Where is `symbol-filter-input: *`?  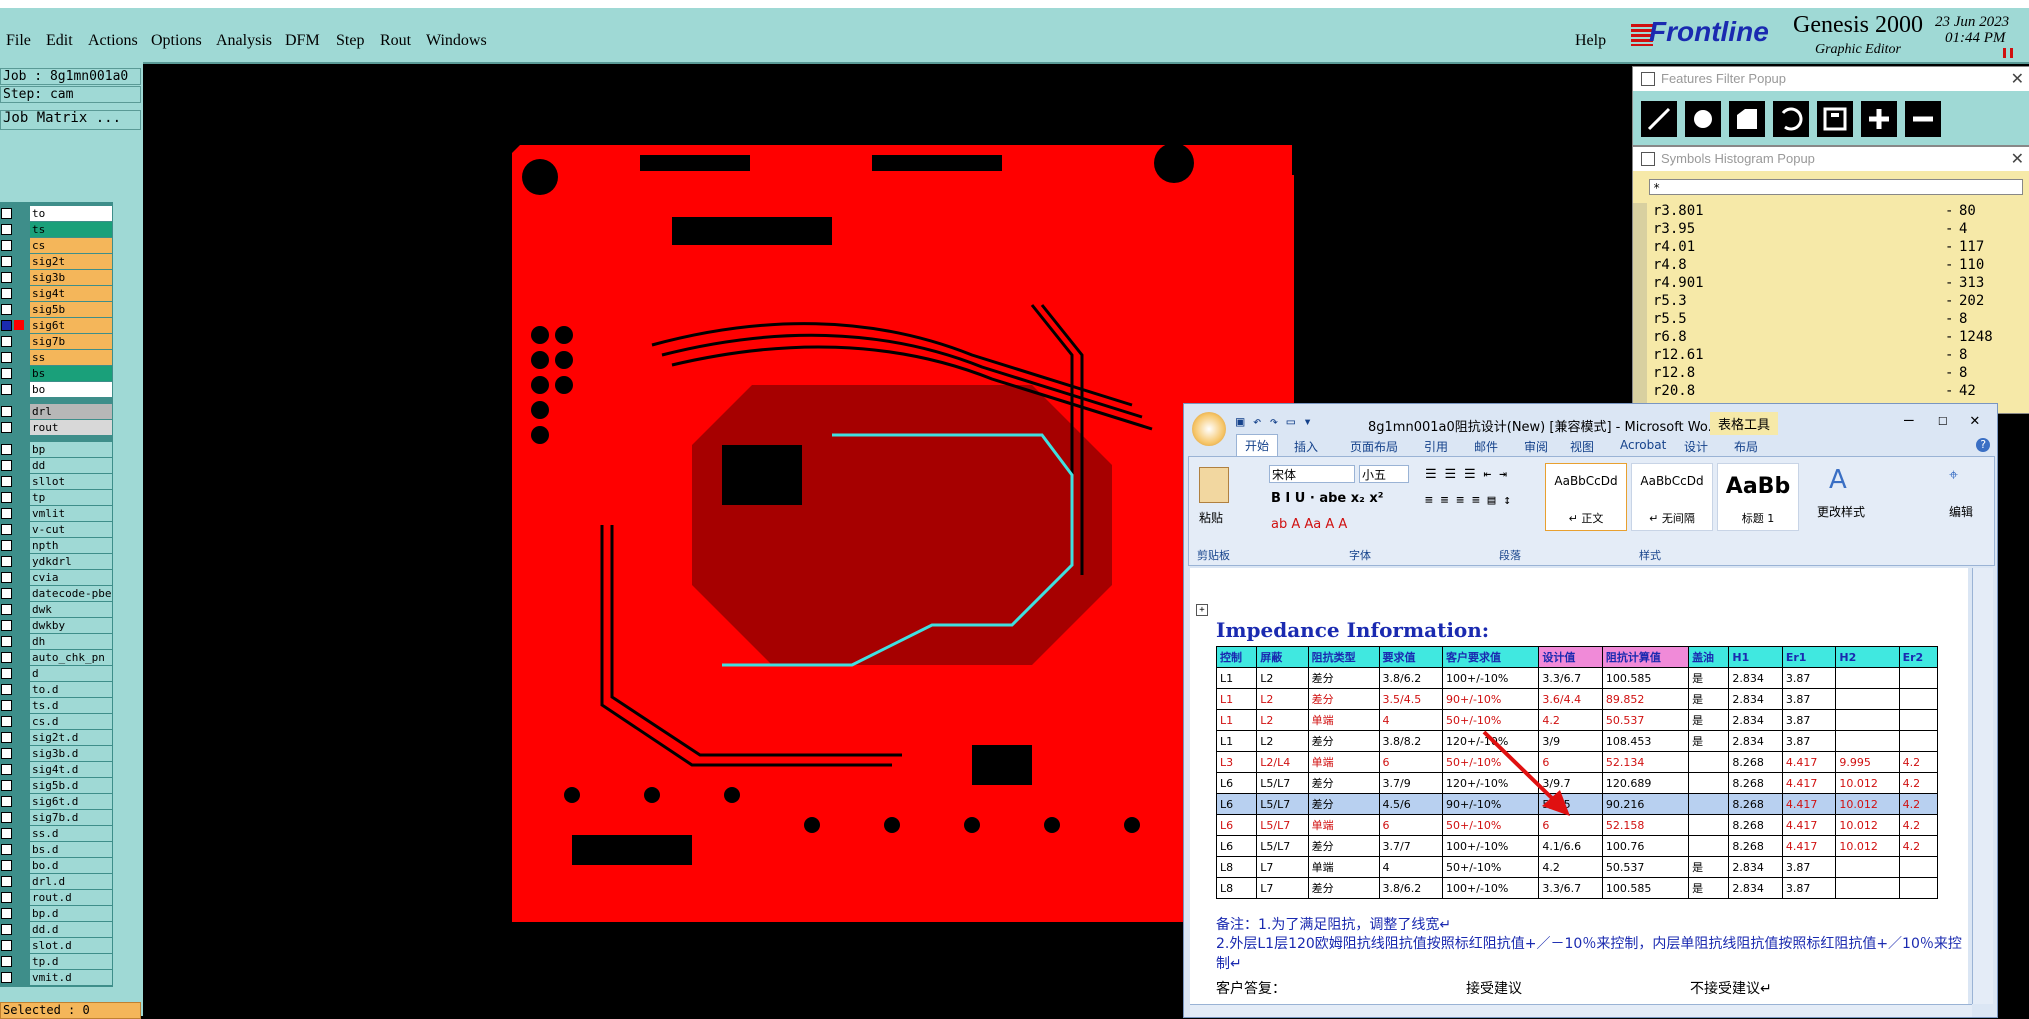 symbol-filter-input: * is located at coordinates (1836, 187).